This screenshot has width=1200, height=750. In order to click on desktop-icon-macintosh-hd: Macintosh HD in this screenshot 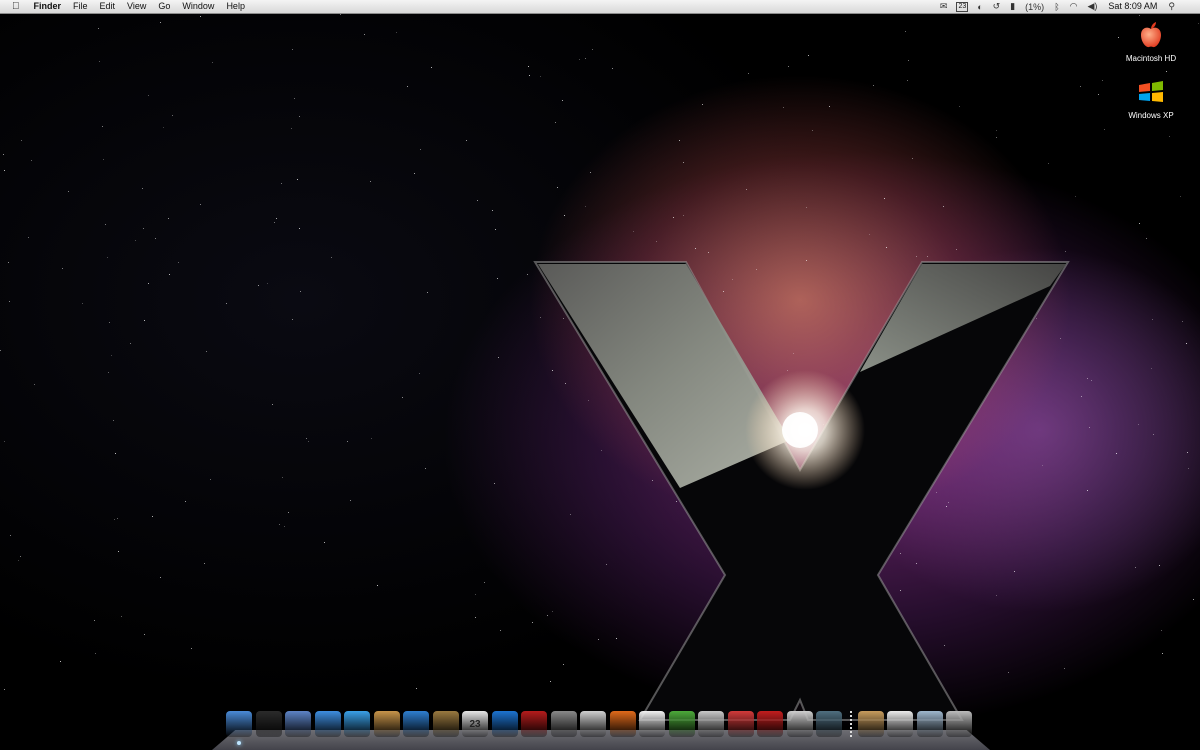, I will do `click(1151, 41)`.